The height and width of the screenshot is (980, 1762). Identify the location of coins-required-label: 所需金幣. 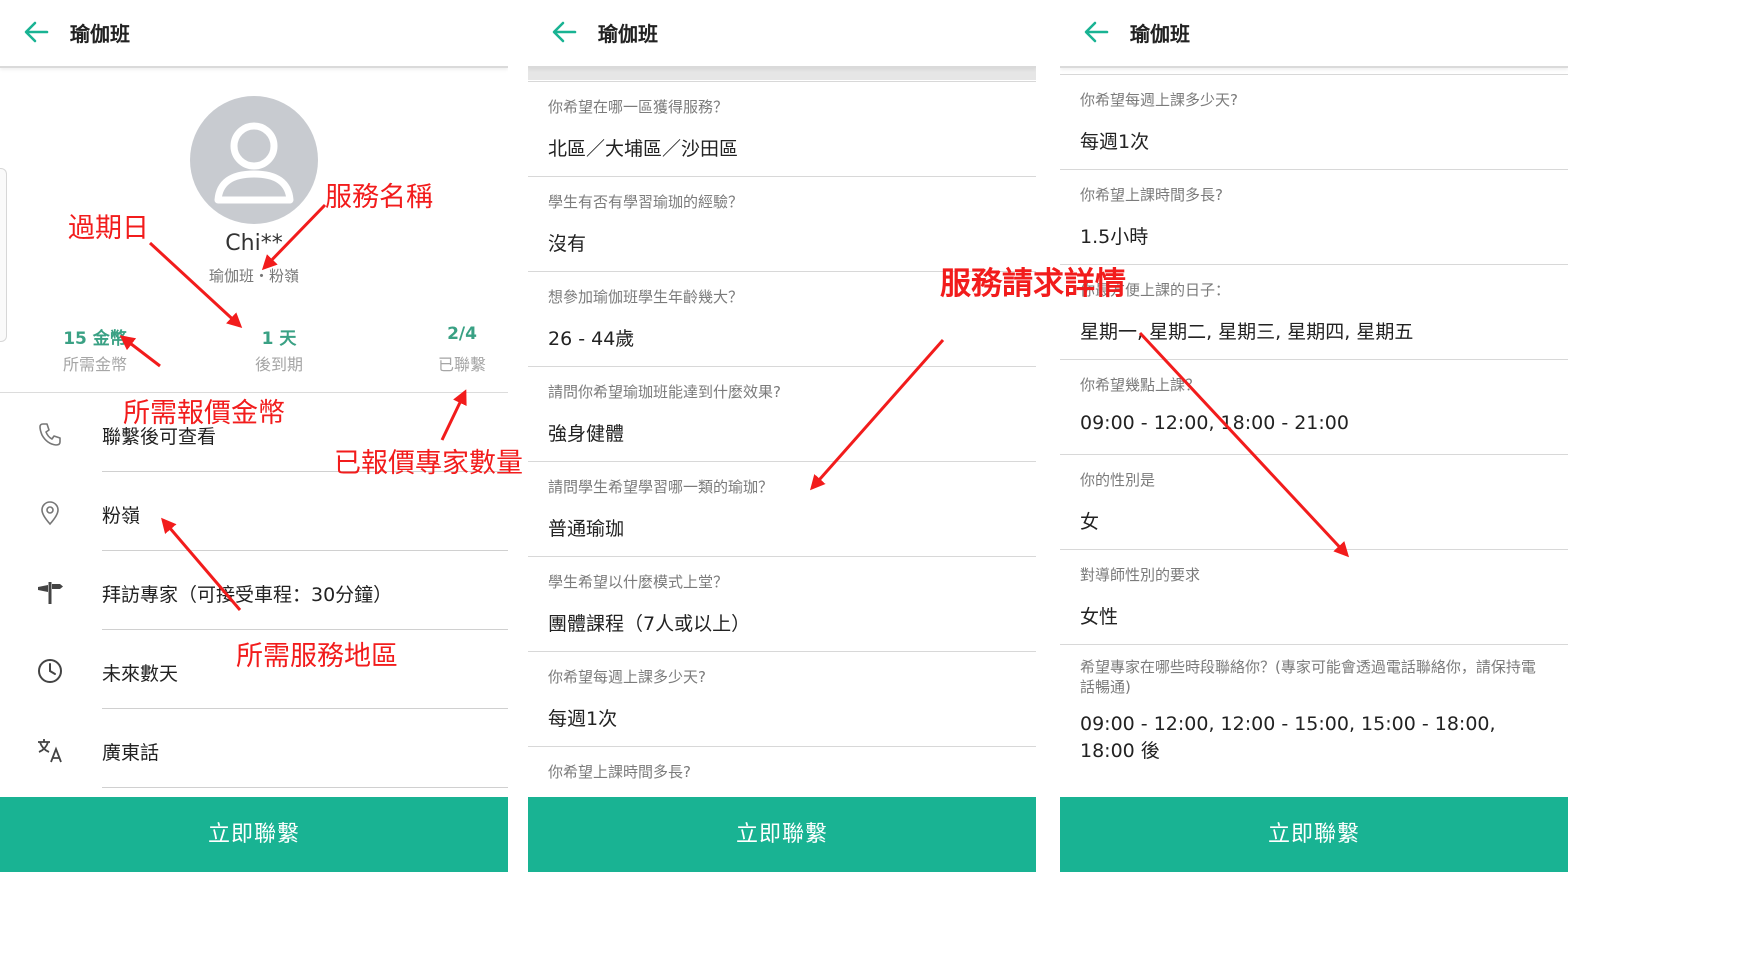
(94, 364).